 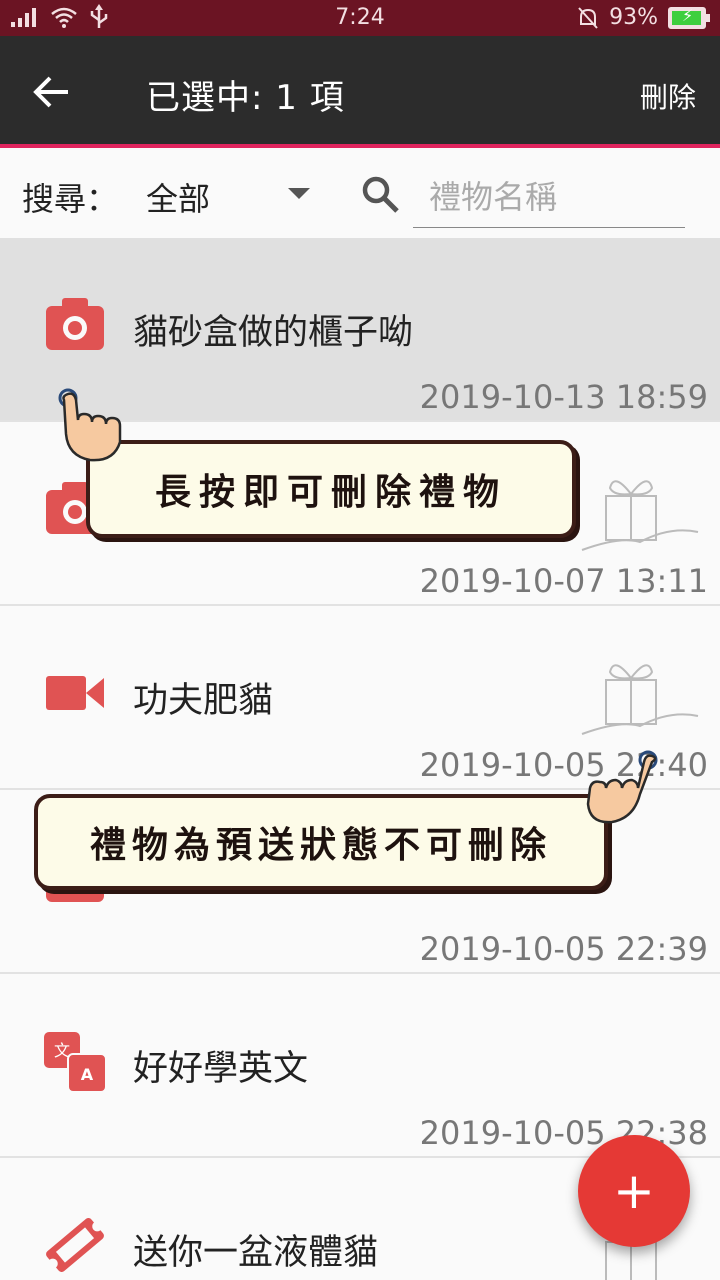 I want to click on status-icons-right: 93% ⚡, so click(x=643, y=17).